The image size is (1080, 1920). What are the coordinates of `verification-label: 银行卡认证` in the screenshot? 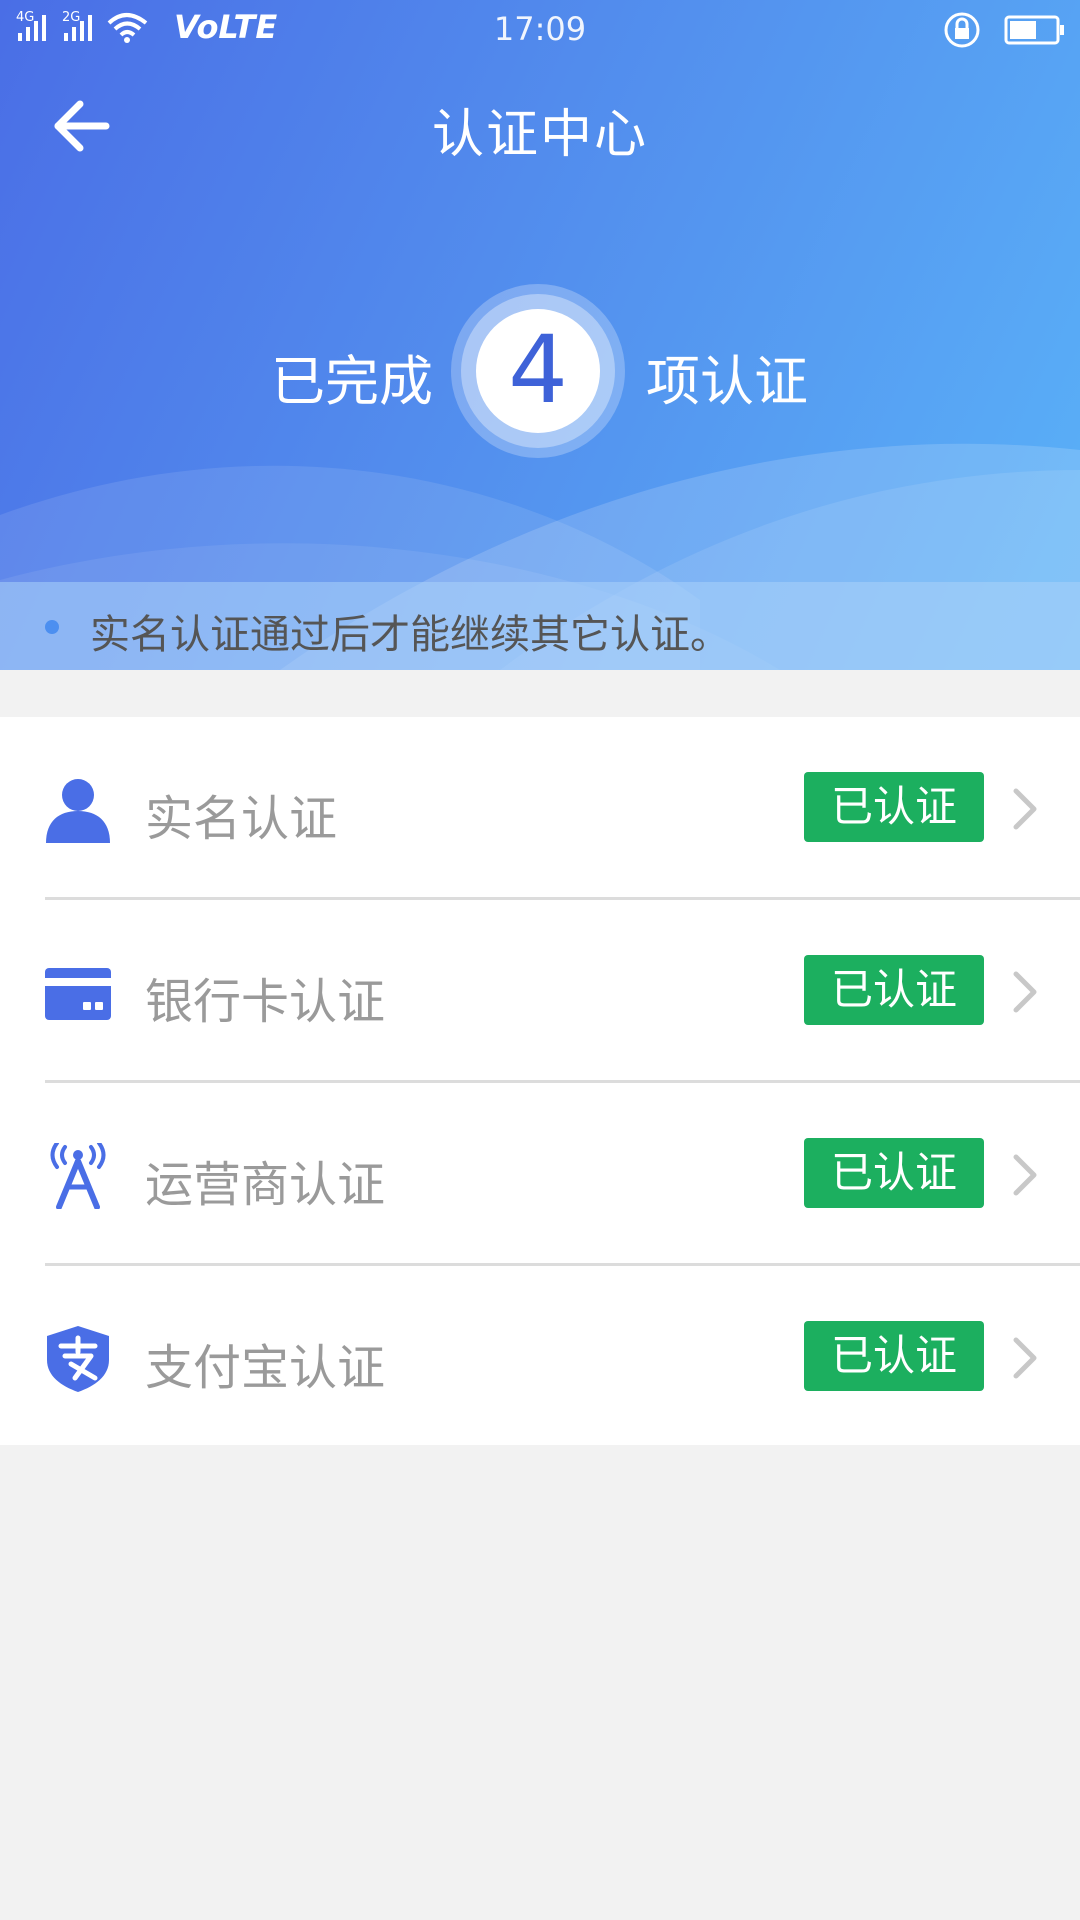 It's located at (265, 1002).